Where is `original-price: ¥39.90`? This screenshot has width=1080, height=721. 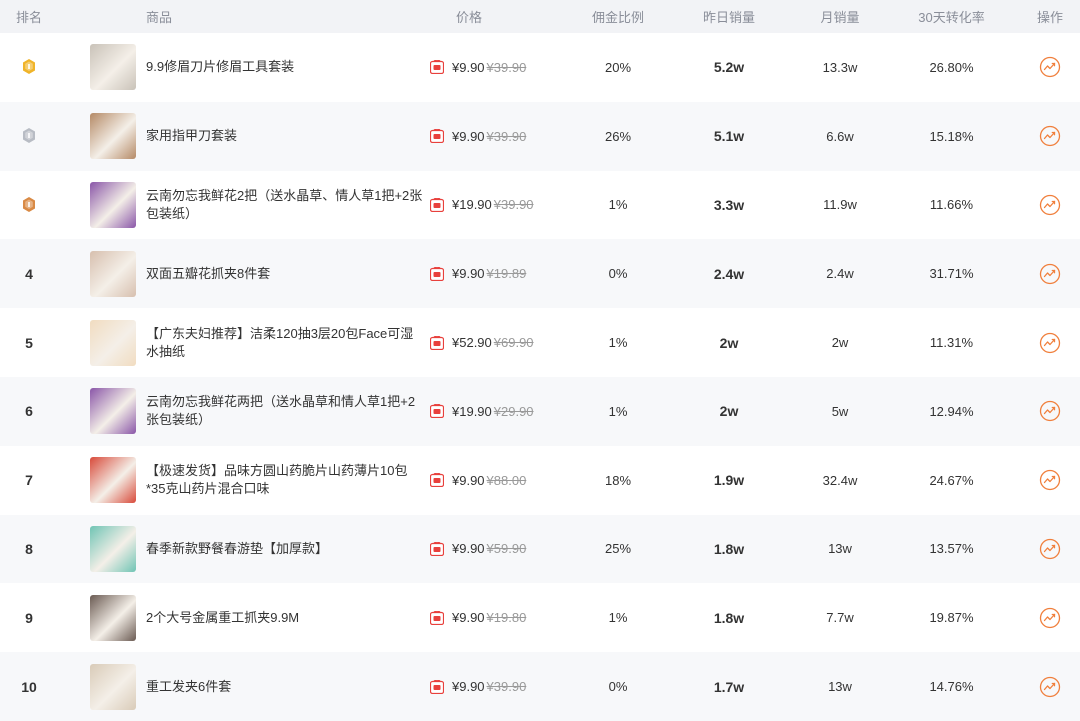 original-price: ¥39.90 is located at coordinates (506, 136).